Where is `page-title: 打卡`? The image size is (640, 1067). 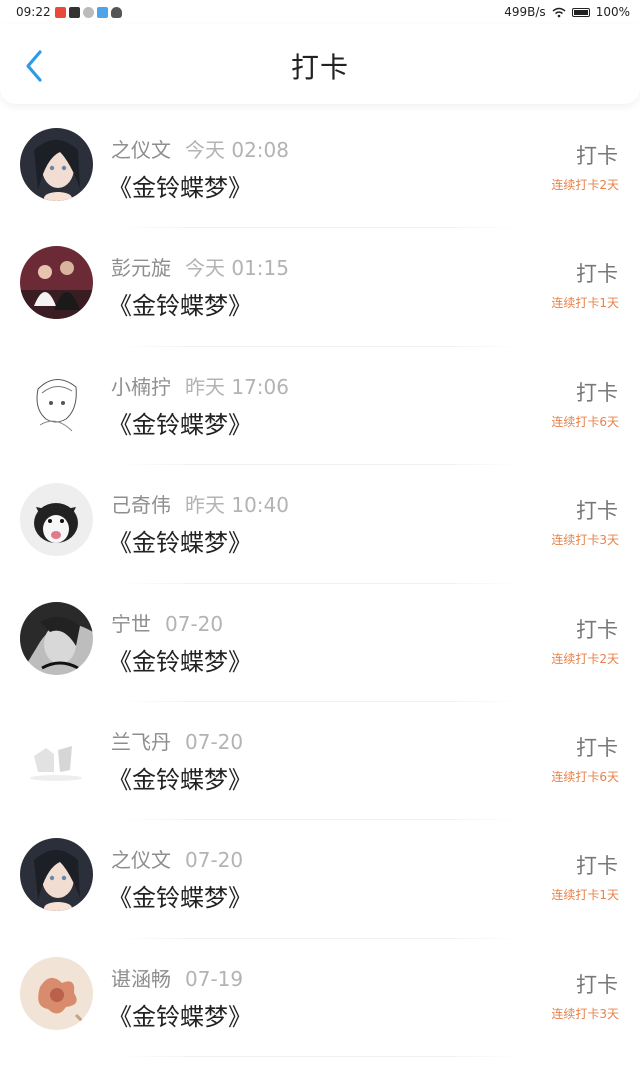 page-title: 打卡 is located at coordinates (319, 67).